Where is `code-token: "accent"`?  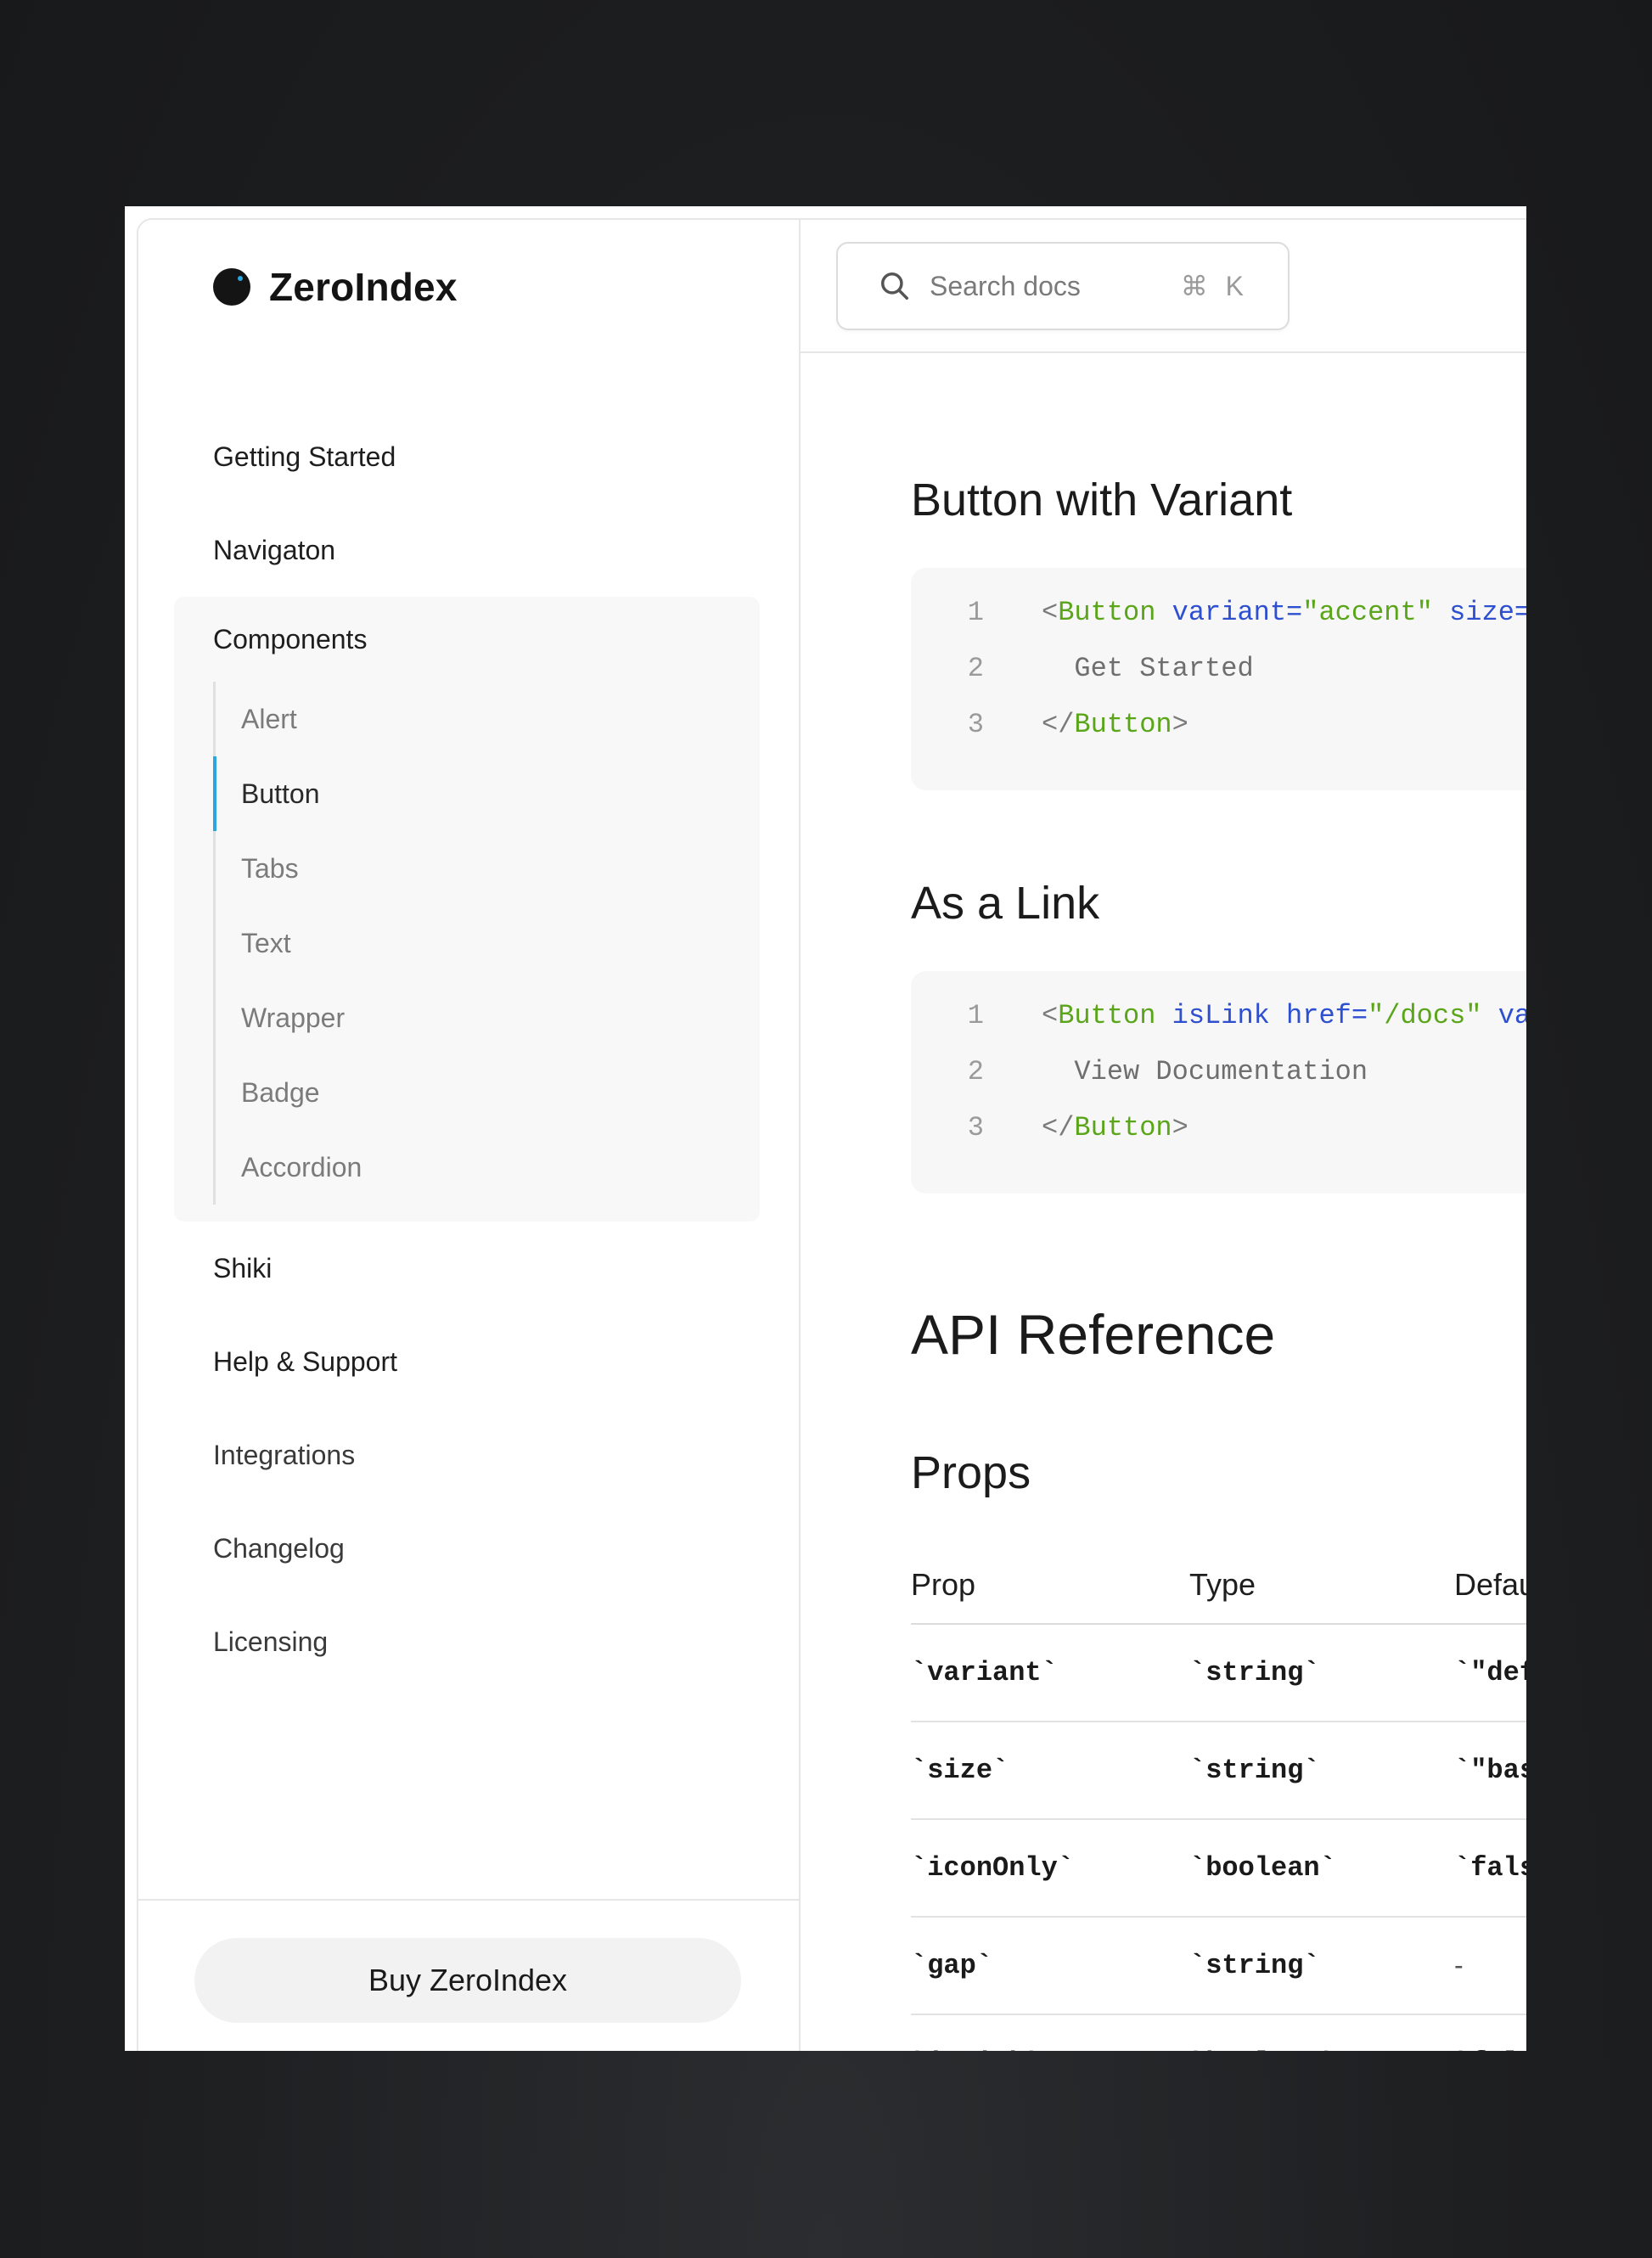
code-token: "accent" is located at coordinates (1367, 612).